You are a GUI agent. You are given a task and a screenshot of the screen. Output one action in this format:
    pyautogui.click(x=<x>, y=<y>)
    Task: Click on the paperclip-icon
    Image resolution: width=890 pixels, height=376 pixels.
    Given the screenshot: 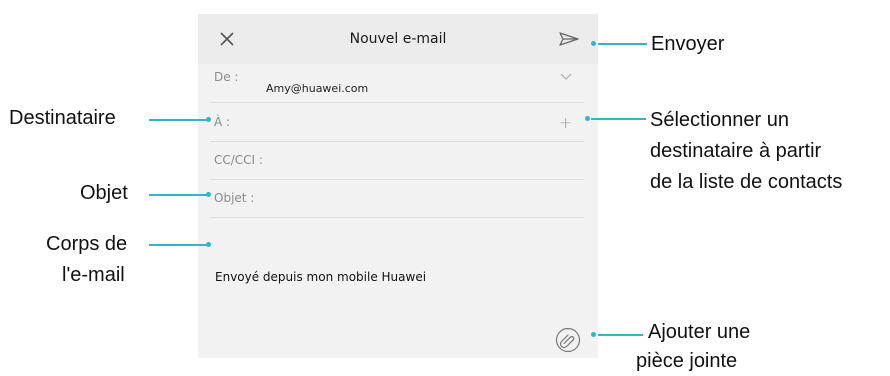 What is the action you would take?
    pyautogui.click(x=568, y=340)
    